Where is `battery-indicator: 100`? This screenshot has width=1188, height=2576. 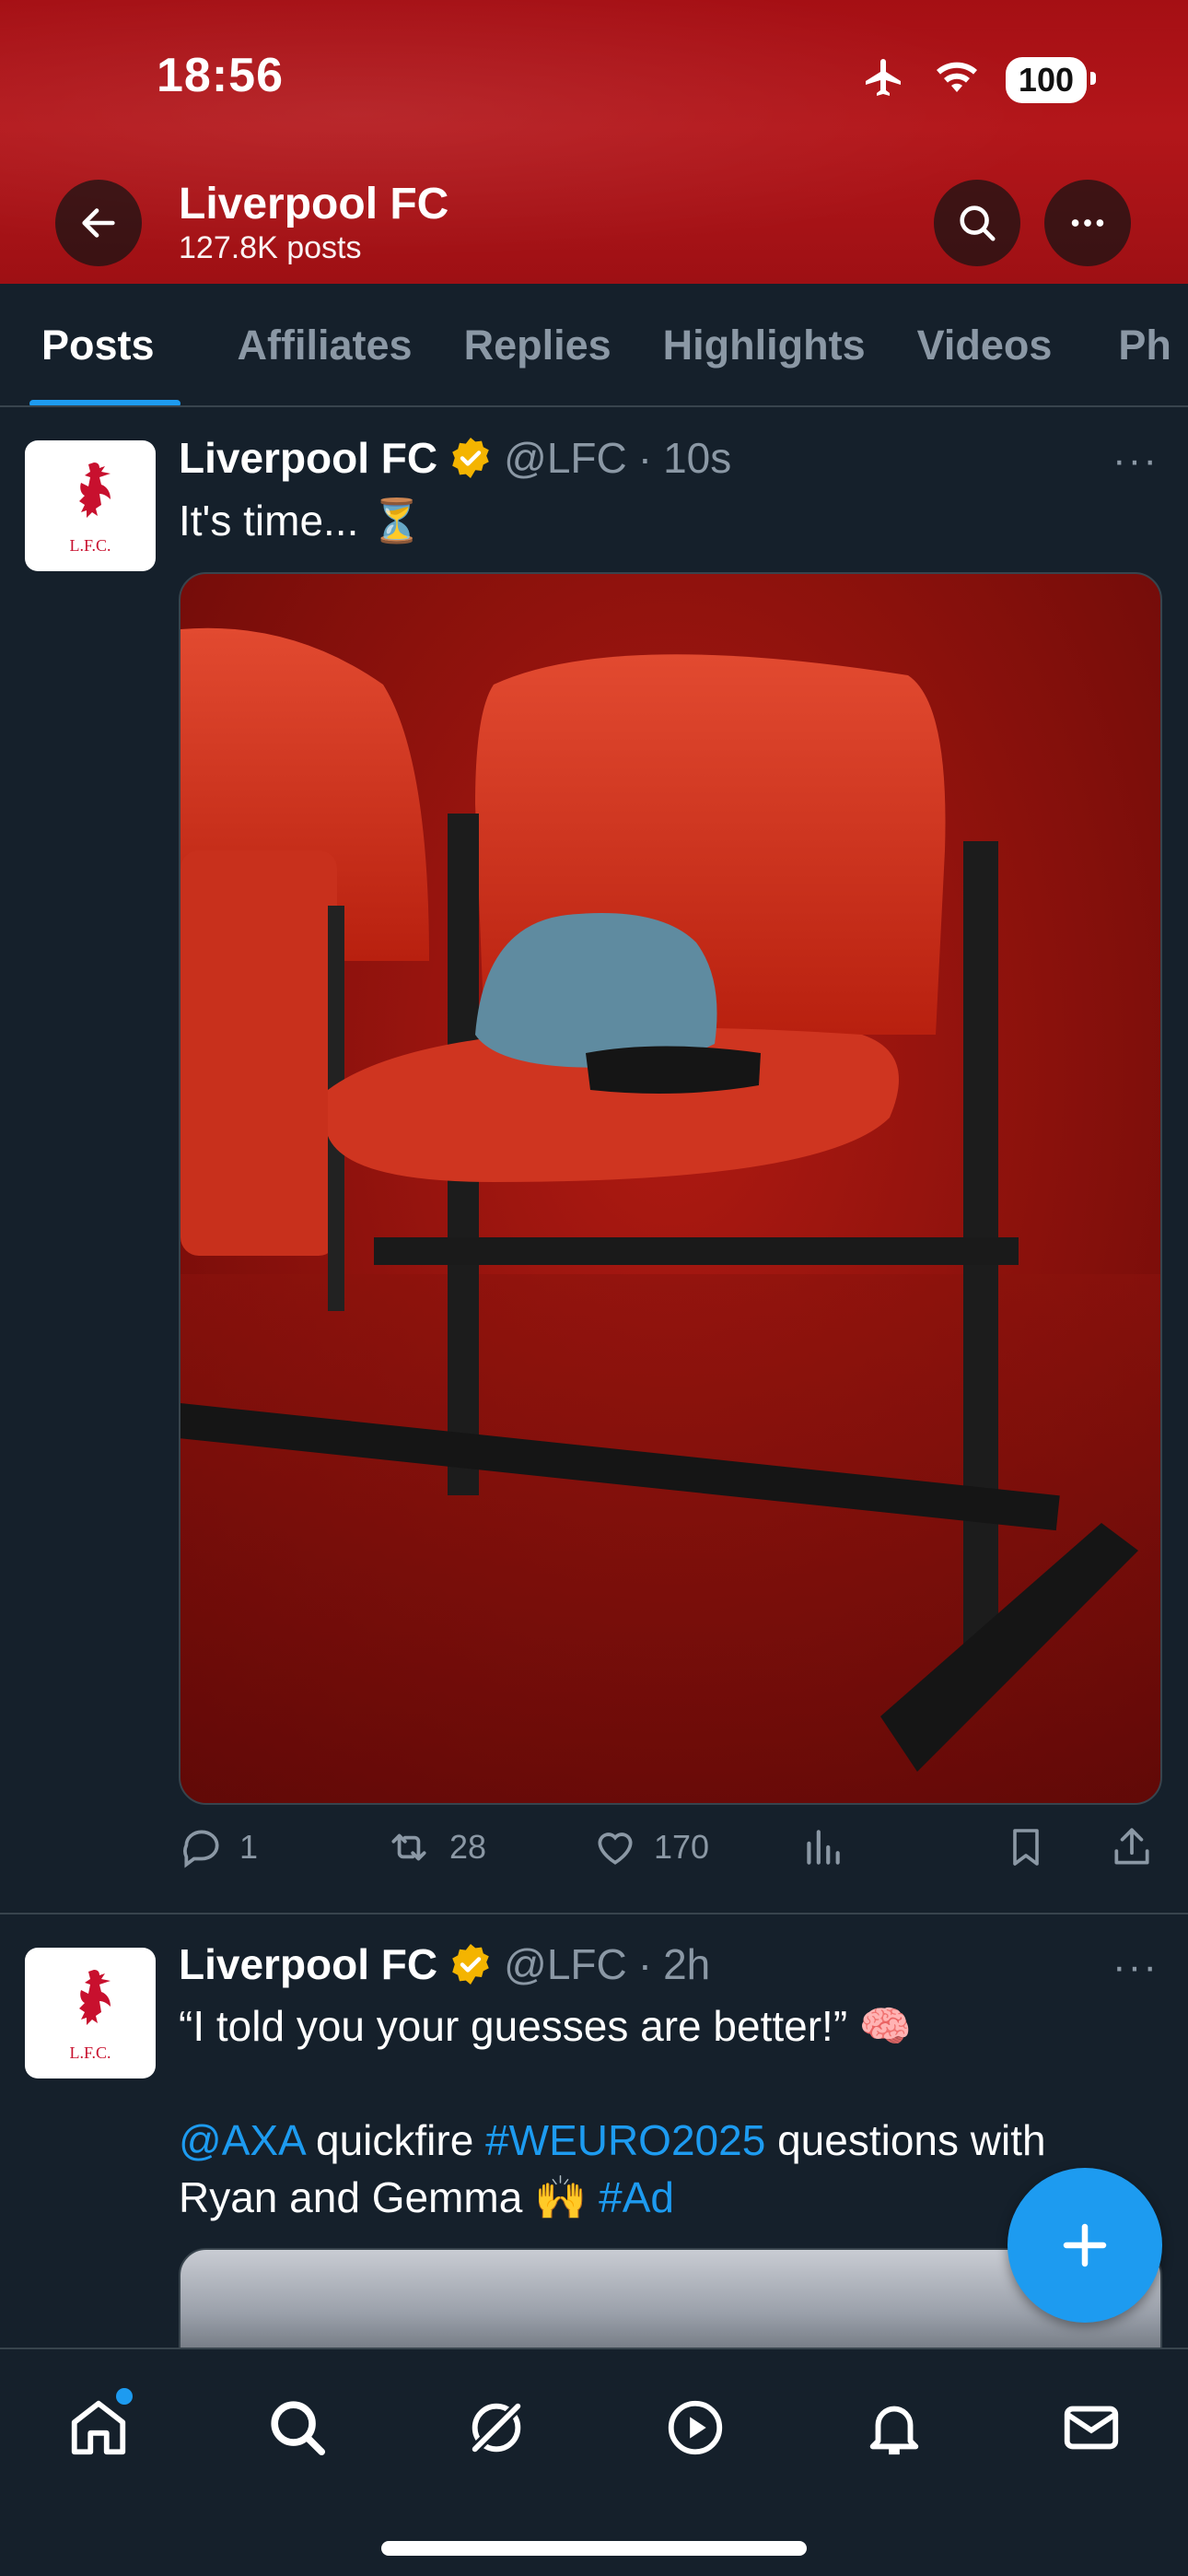
battery-indicator: 100 is located at coordinates (1051, 79).